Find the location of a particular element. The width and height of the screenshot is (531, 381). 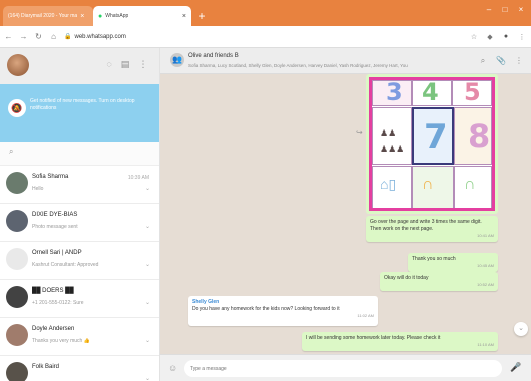

chat-name: Sofia Sharma is located at coordinates (50, 177).